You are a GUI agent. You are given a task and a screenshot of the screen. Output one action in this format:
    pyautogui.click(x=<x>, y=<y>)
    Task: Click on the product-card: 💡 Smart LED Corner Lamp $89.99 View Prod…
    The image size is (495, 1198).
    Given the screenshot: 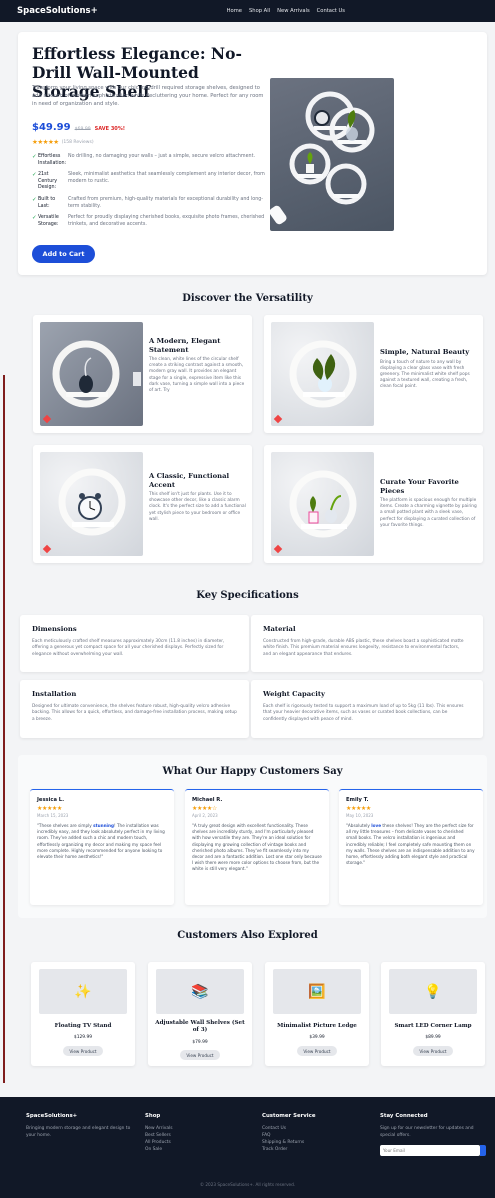 What is the action you would take?
    pyautogui.click(x=433, y=1014)
    